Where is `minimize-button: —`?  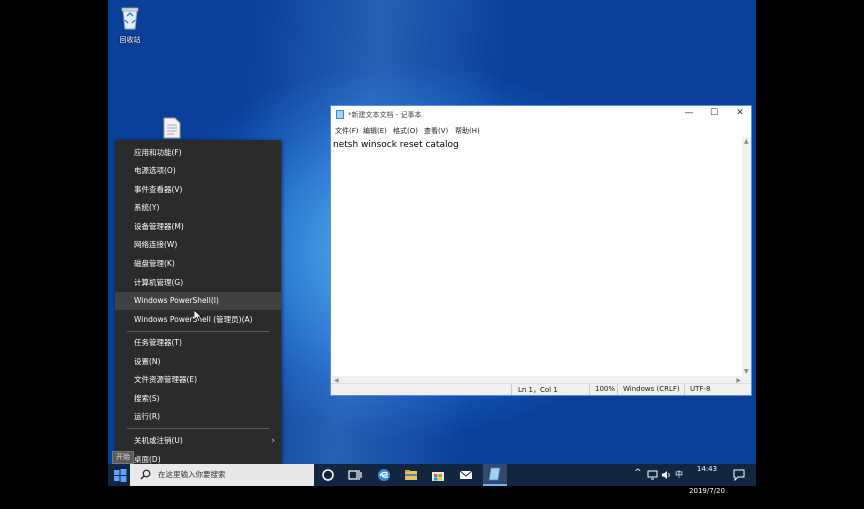
minimize-button: — is located at coordinates (689, 113).